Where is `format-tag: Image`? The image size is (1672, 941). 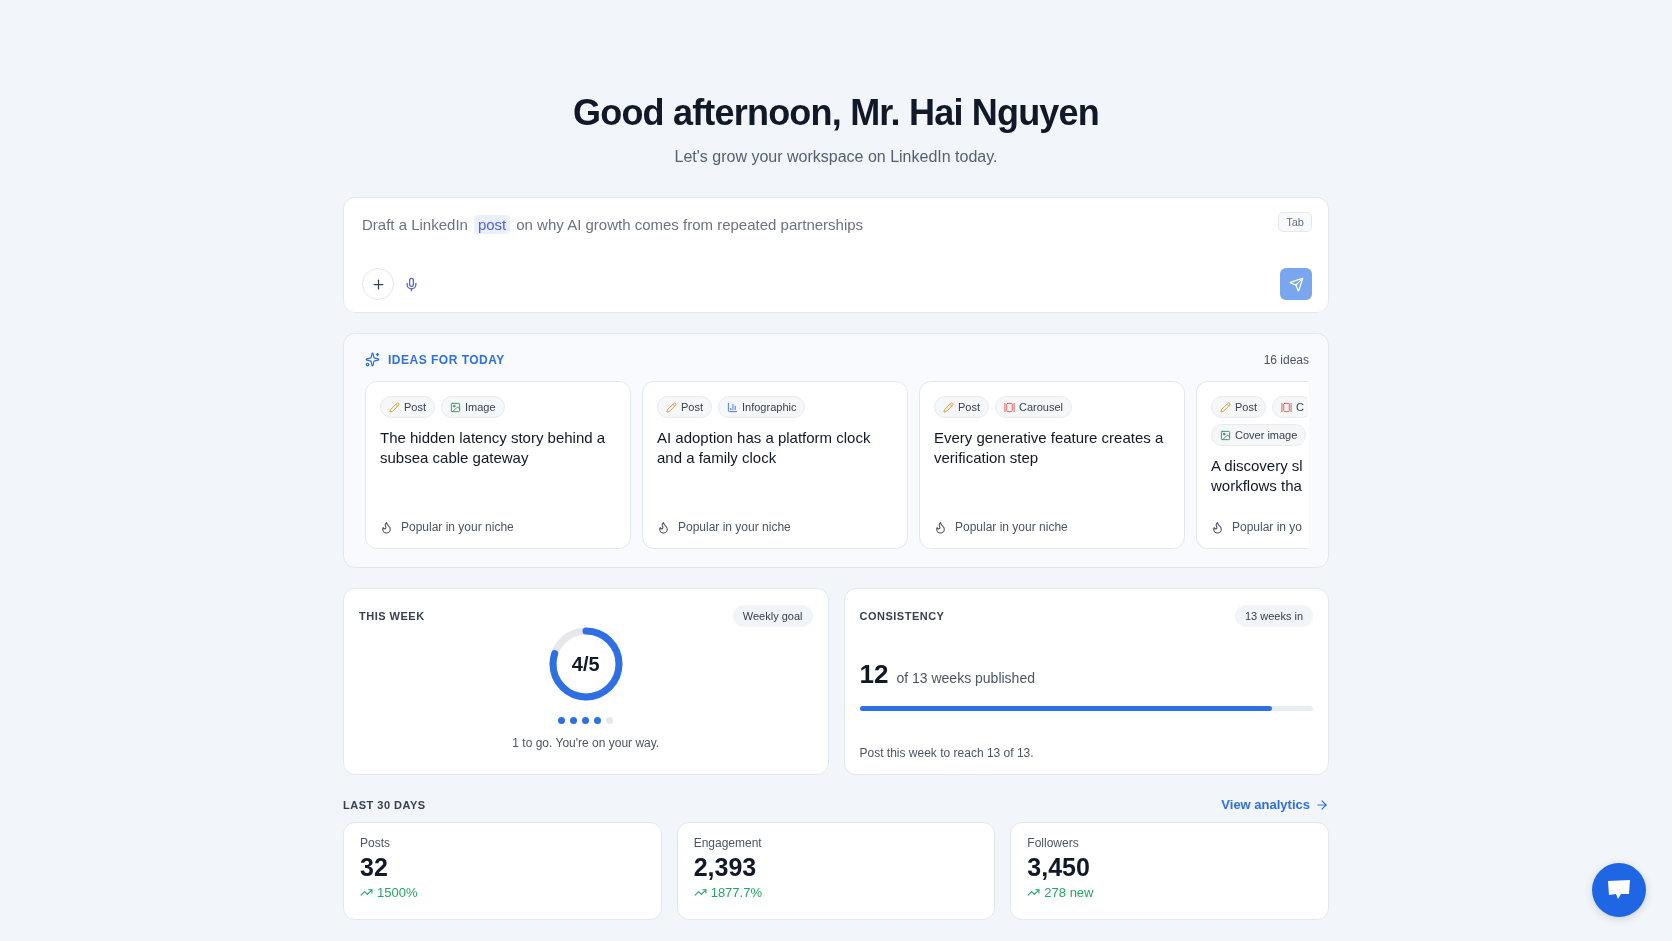 format-tag: Image is located at coordinates (473, 407).